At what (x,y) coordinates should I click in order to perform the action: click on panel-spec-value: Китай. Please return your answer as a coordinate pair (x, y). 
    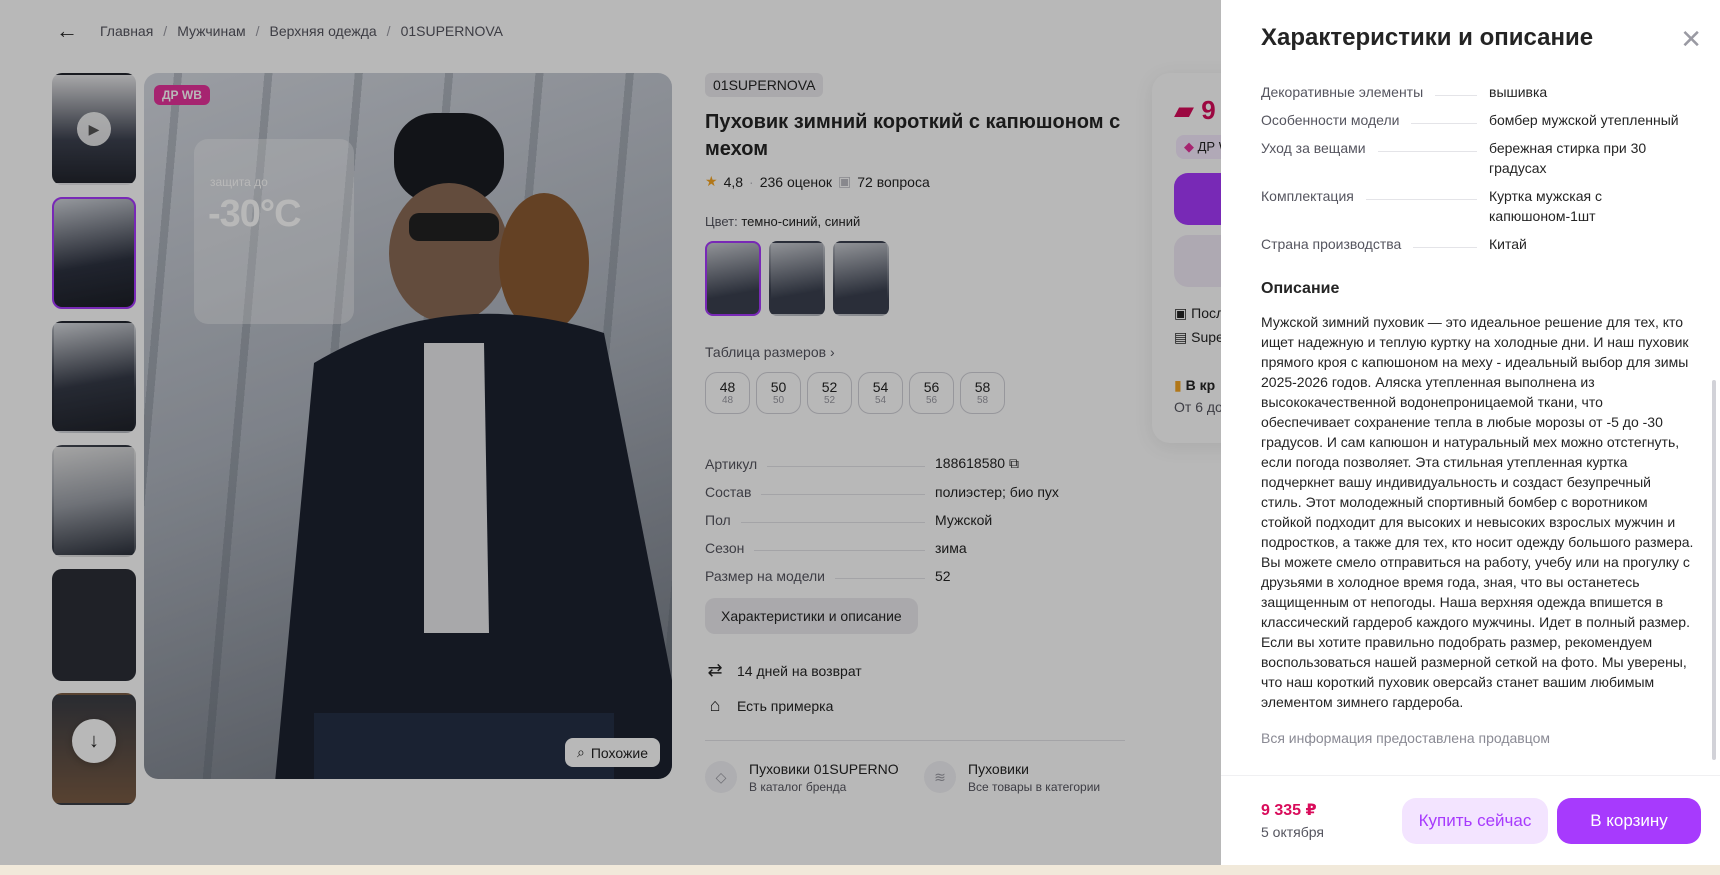
    Looking at the image, I should click on (1508, 244).